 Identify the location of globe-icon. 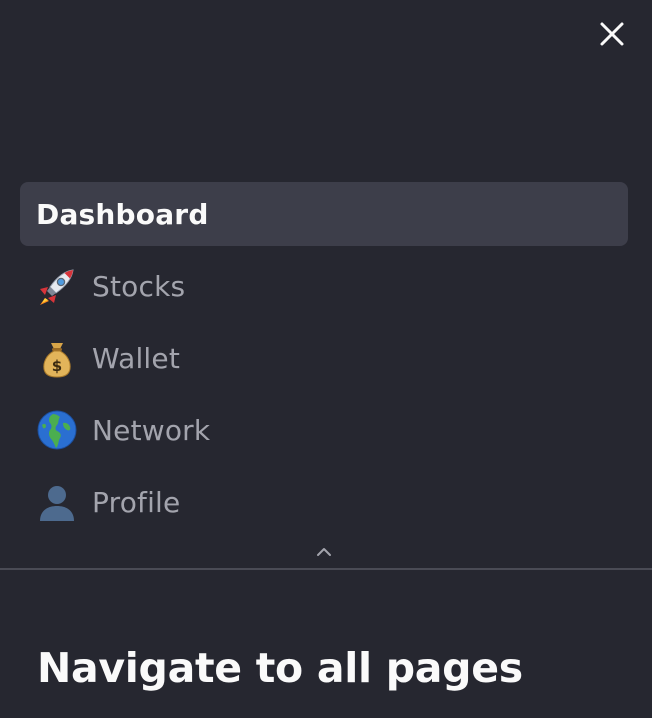
(57, 430).